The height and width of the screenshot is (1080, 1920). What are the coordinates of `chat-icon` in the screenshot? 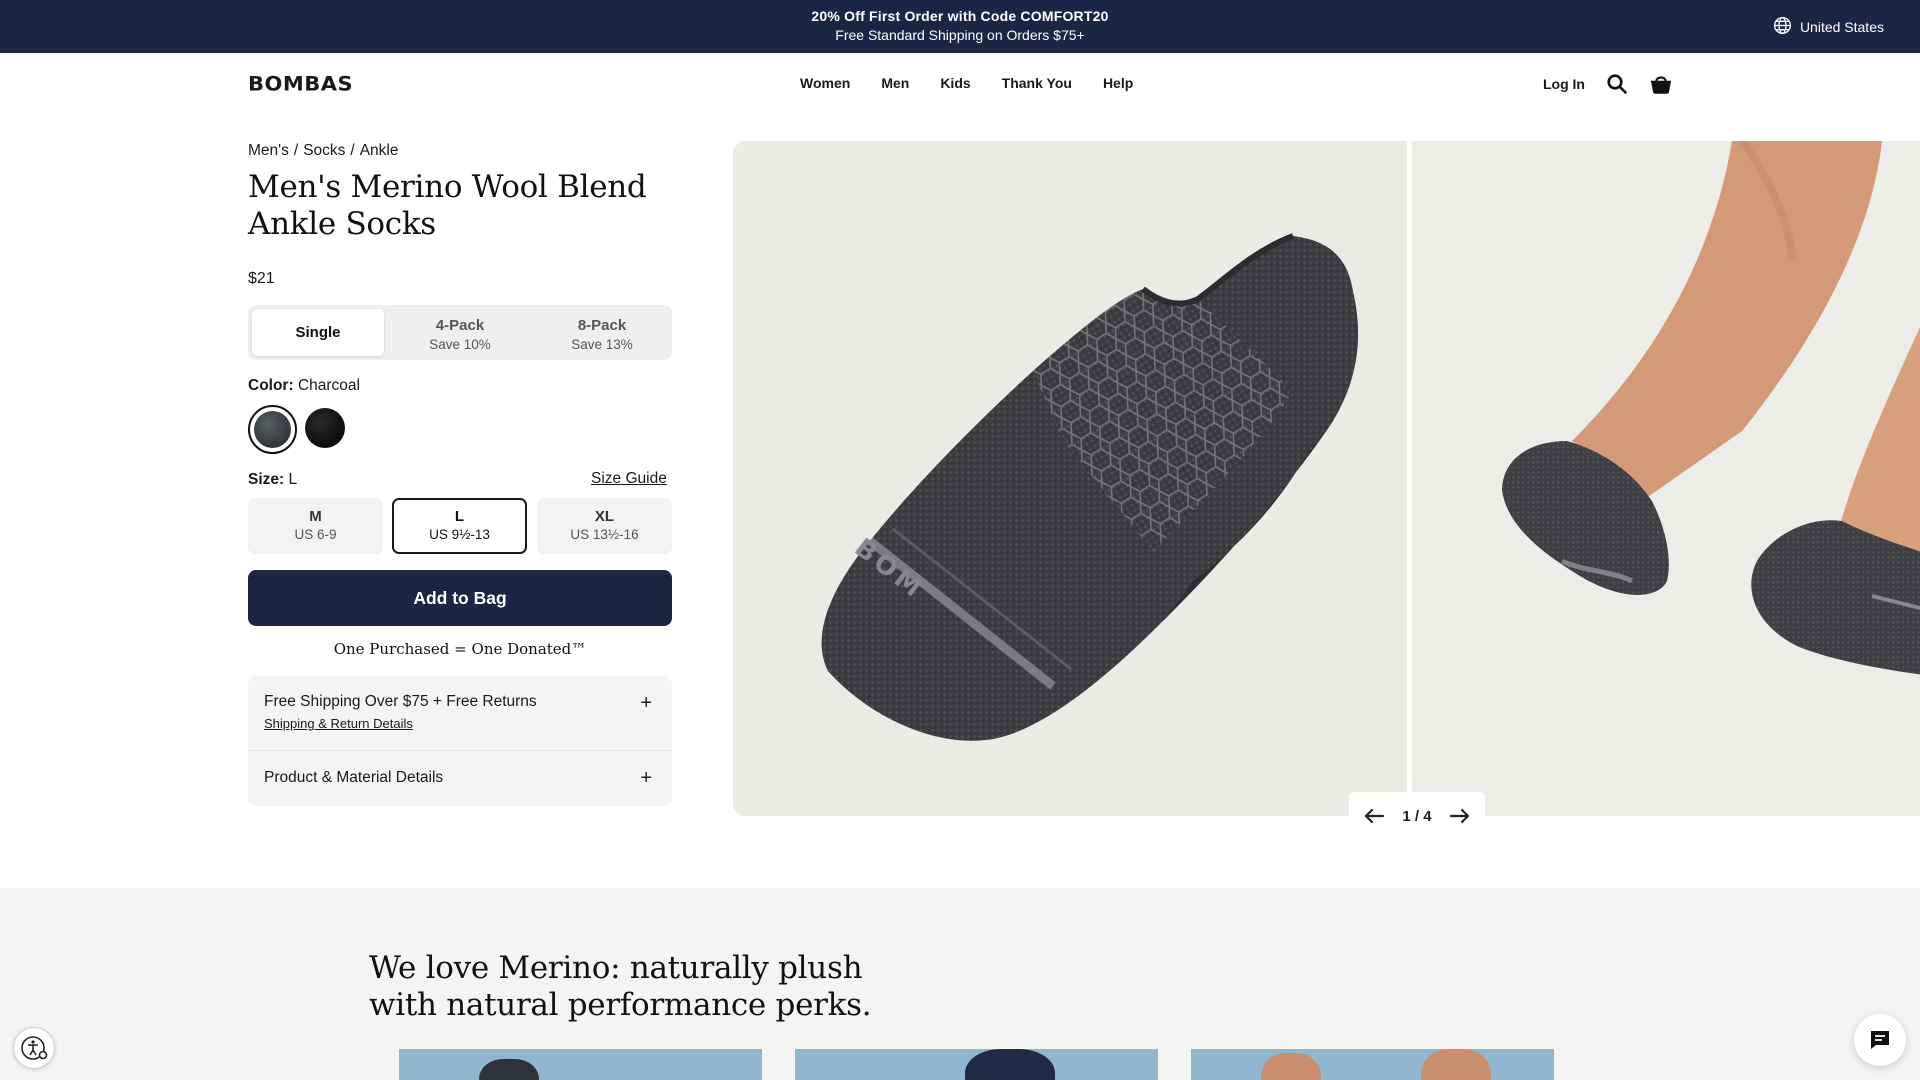 It's located at (1880, 1040).